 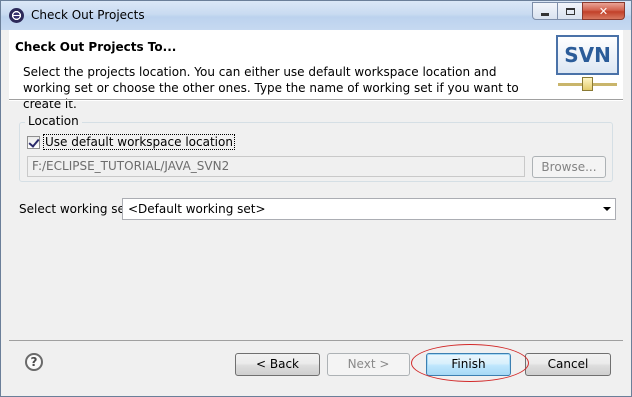 What do you see at coordinates (587, 55) in the screenshot?
I see `svn-logo-text: SVN` at bounding box center [587, 55].